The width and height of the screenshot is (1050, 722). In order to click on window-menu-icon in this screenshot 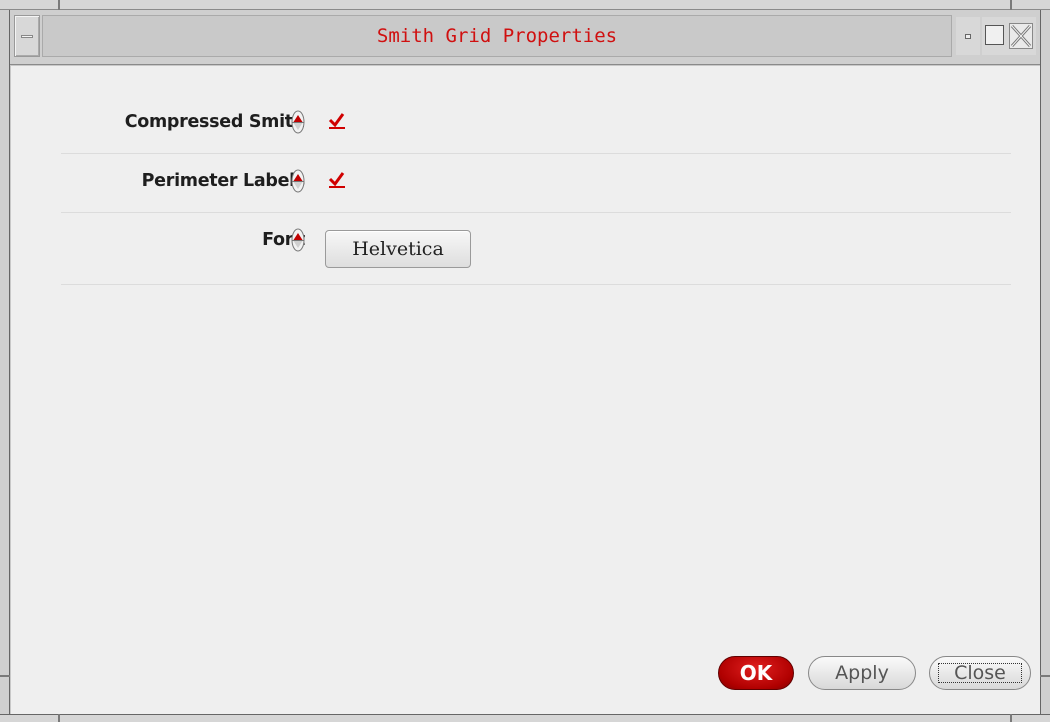, I will do `click(27, 36)`.